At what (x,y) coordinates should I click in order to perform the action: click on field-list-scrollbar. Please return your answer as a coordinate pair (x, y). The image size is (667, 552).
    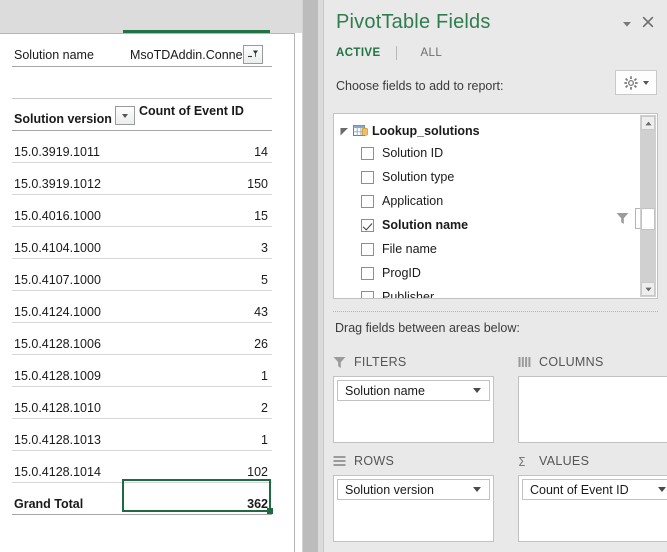
    Looking at the image, I should click on (648, 206).